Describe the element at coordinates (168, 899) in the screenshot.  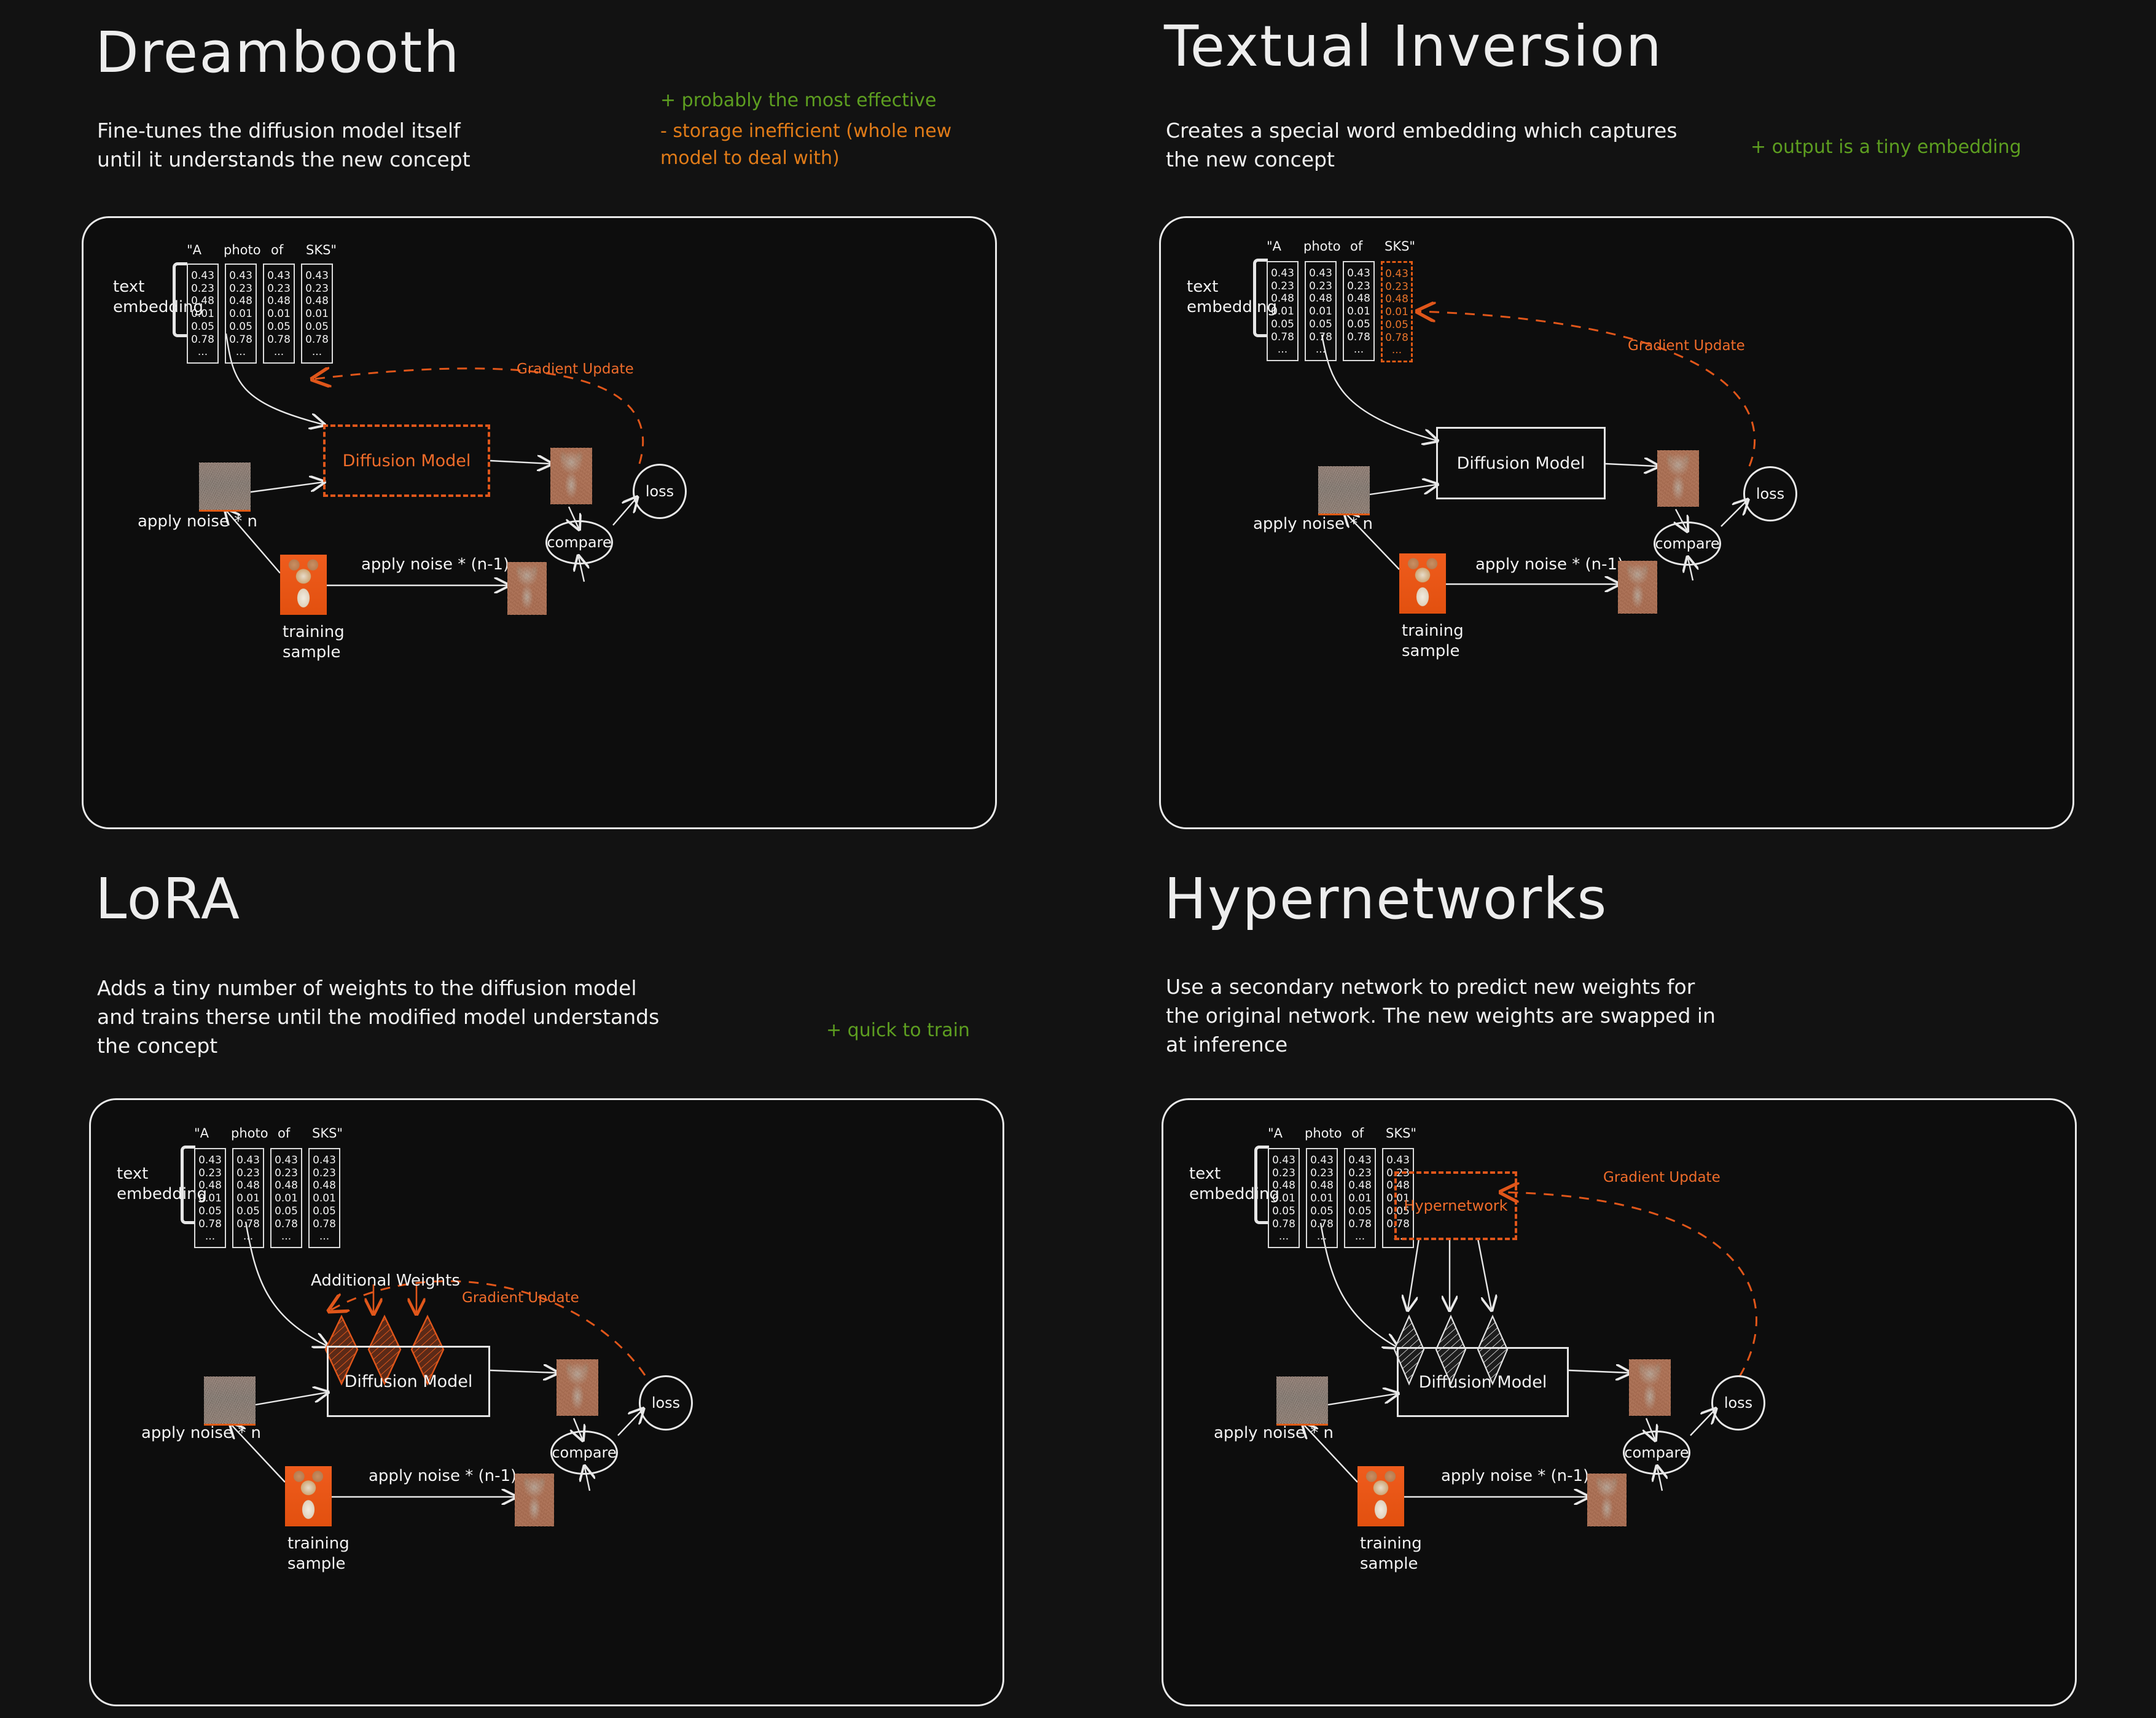
I see `page-title: LoRA` at that location.